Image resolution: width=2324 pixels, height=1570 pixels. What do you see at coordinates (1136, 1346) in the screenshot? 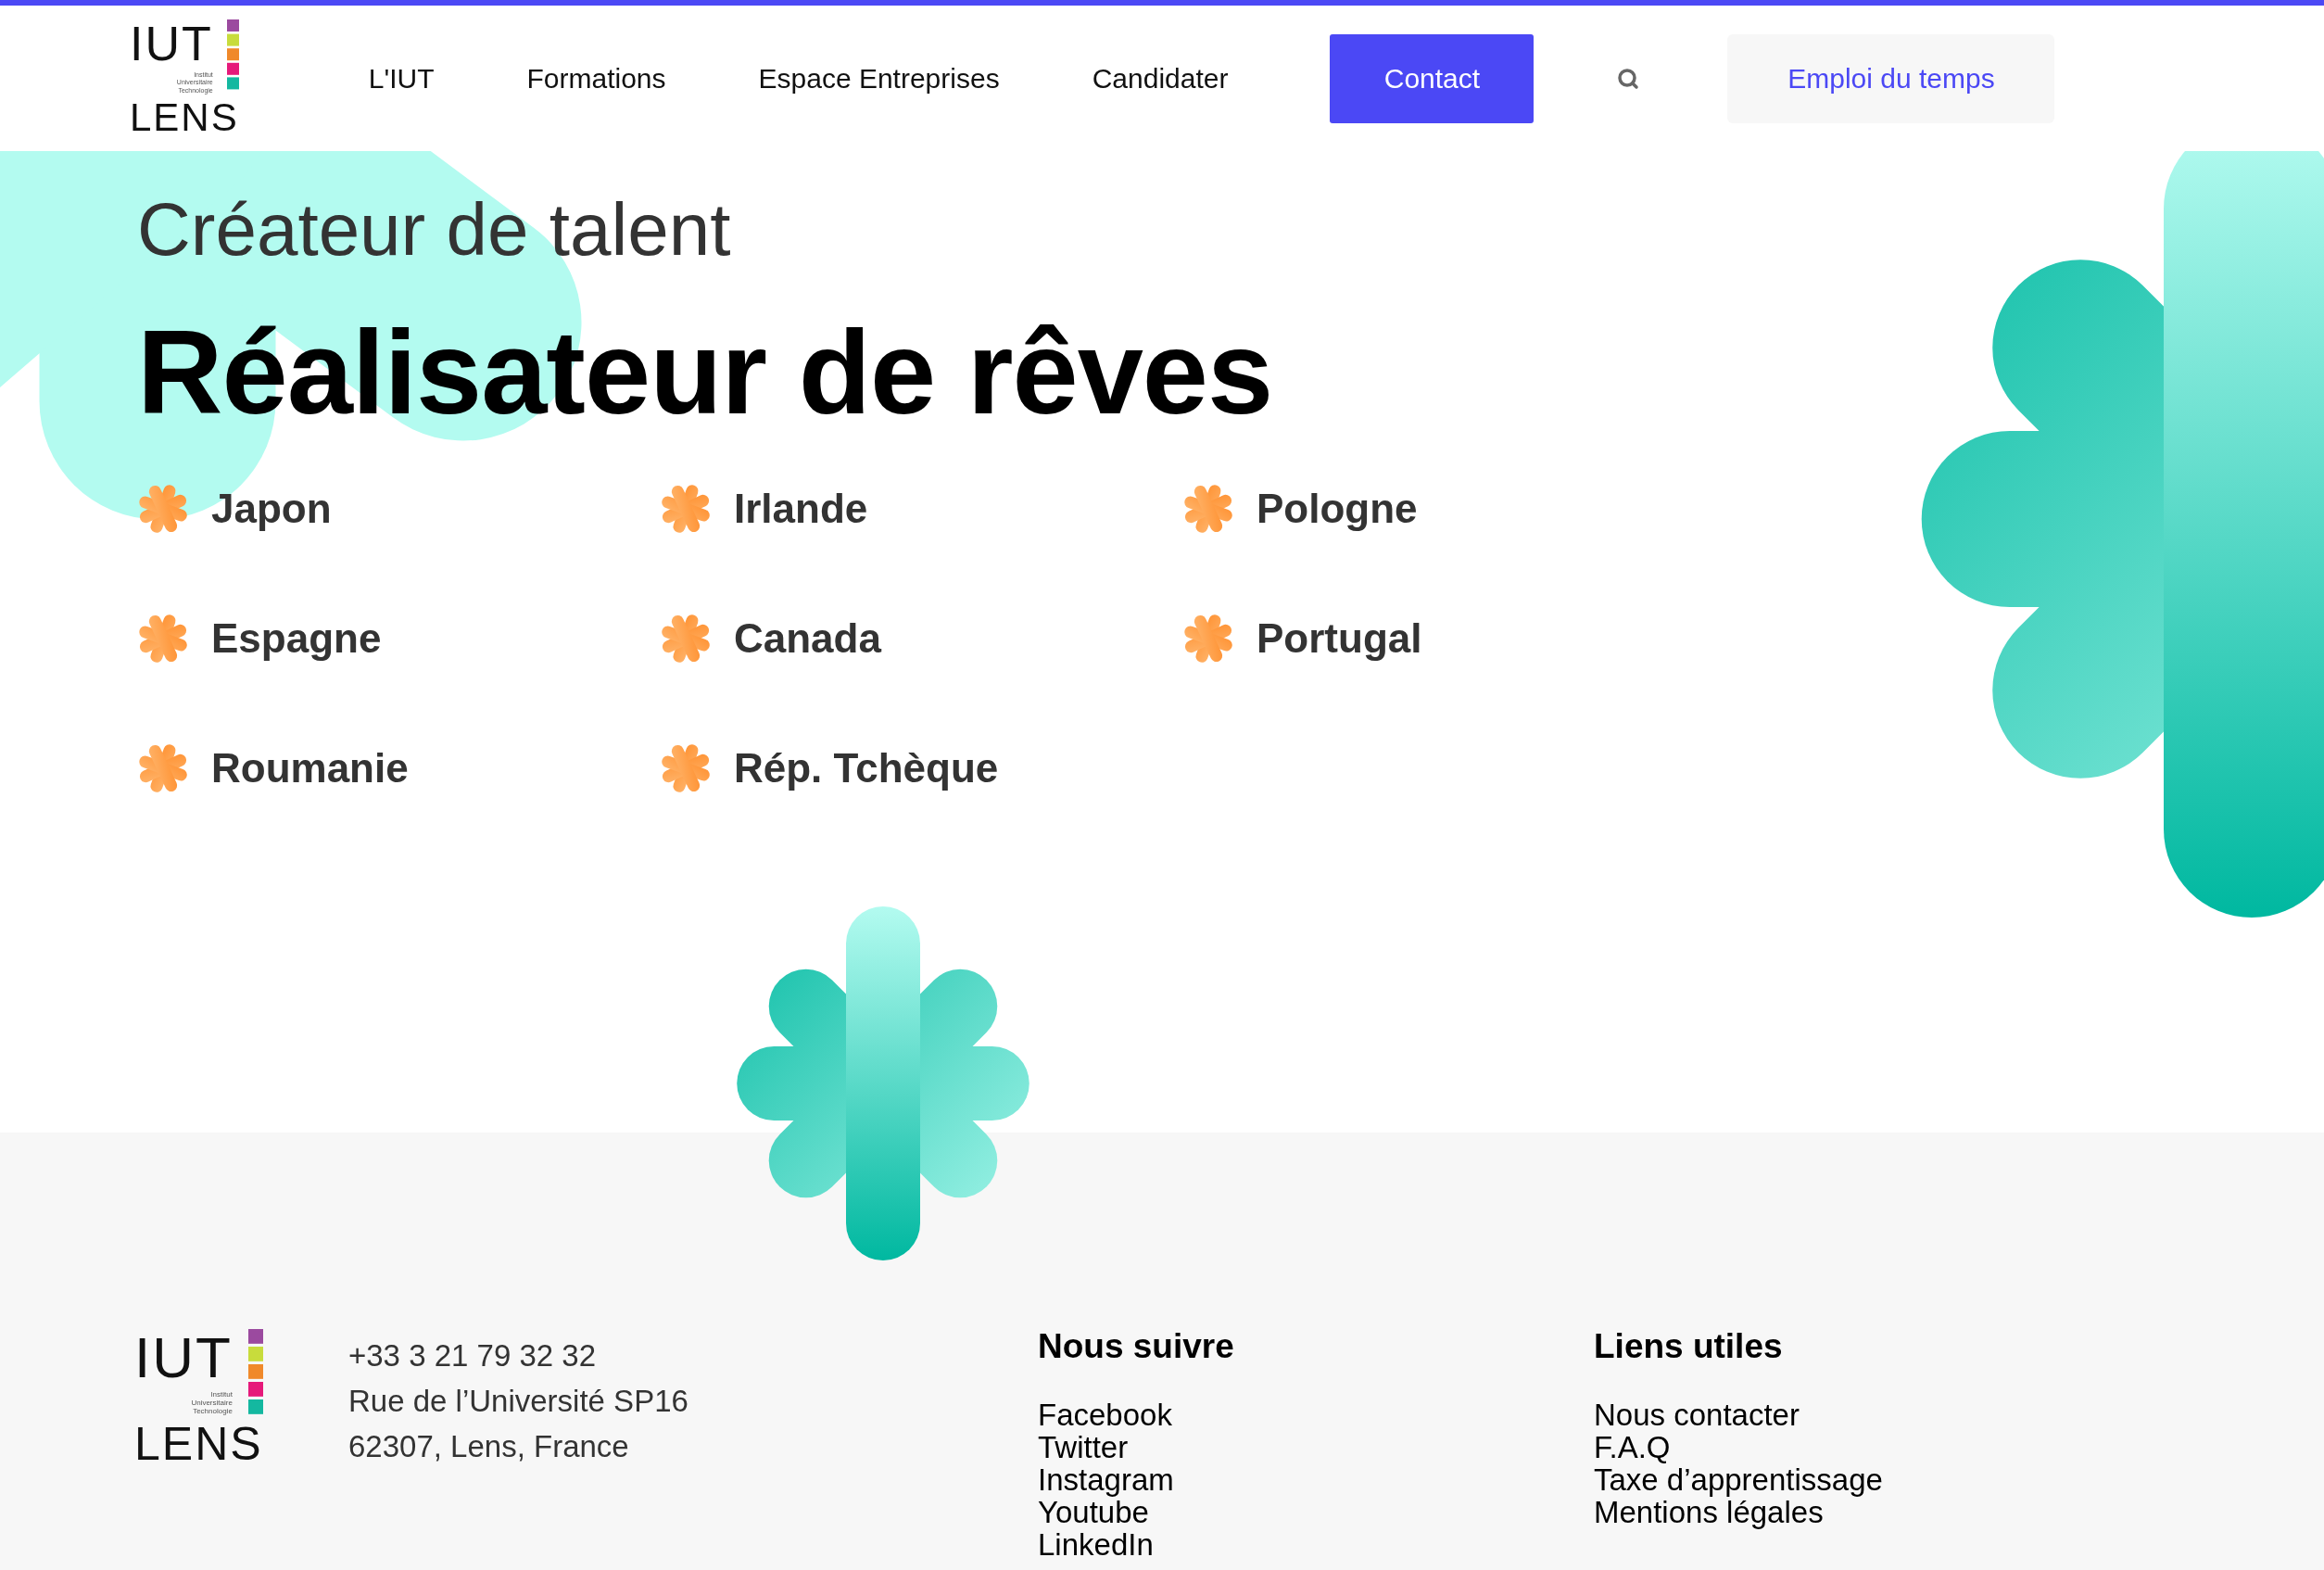
I see `footer-heading: Nous suivre` at bounding box center [1136, 1346].